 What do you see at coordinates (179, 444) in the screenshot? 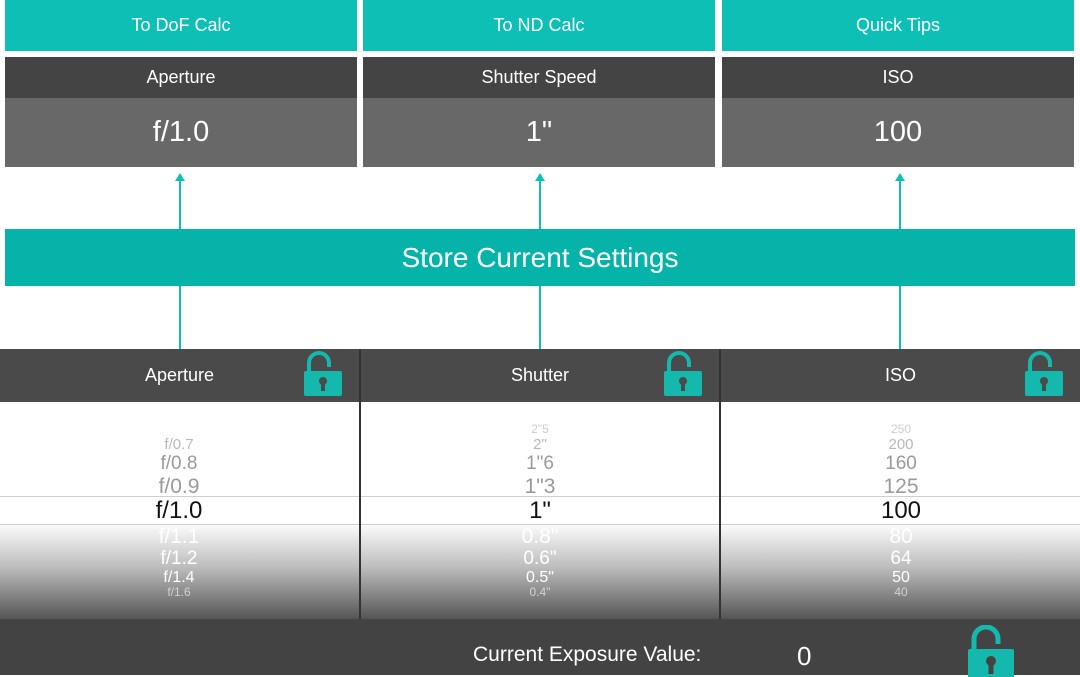
I see `picker-row: f/0.7` at bounding box center [179, 444].